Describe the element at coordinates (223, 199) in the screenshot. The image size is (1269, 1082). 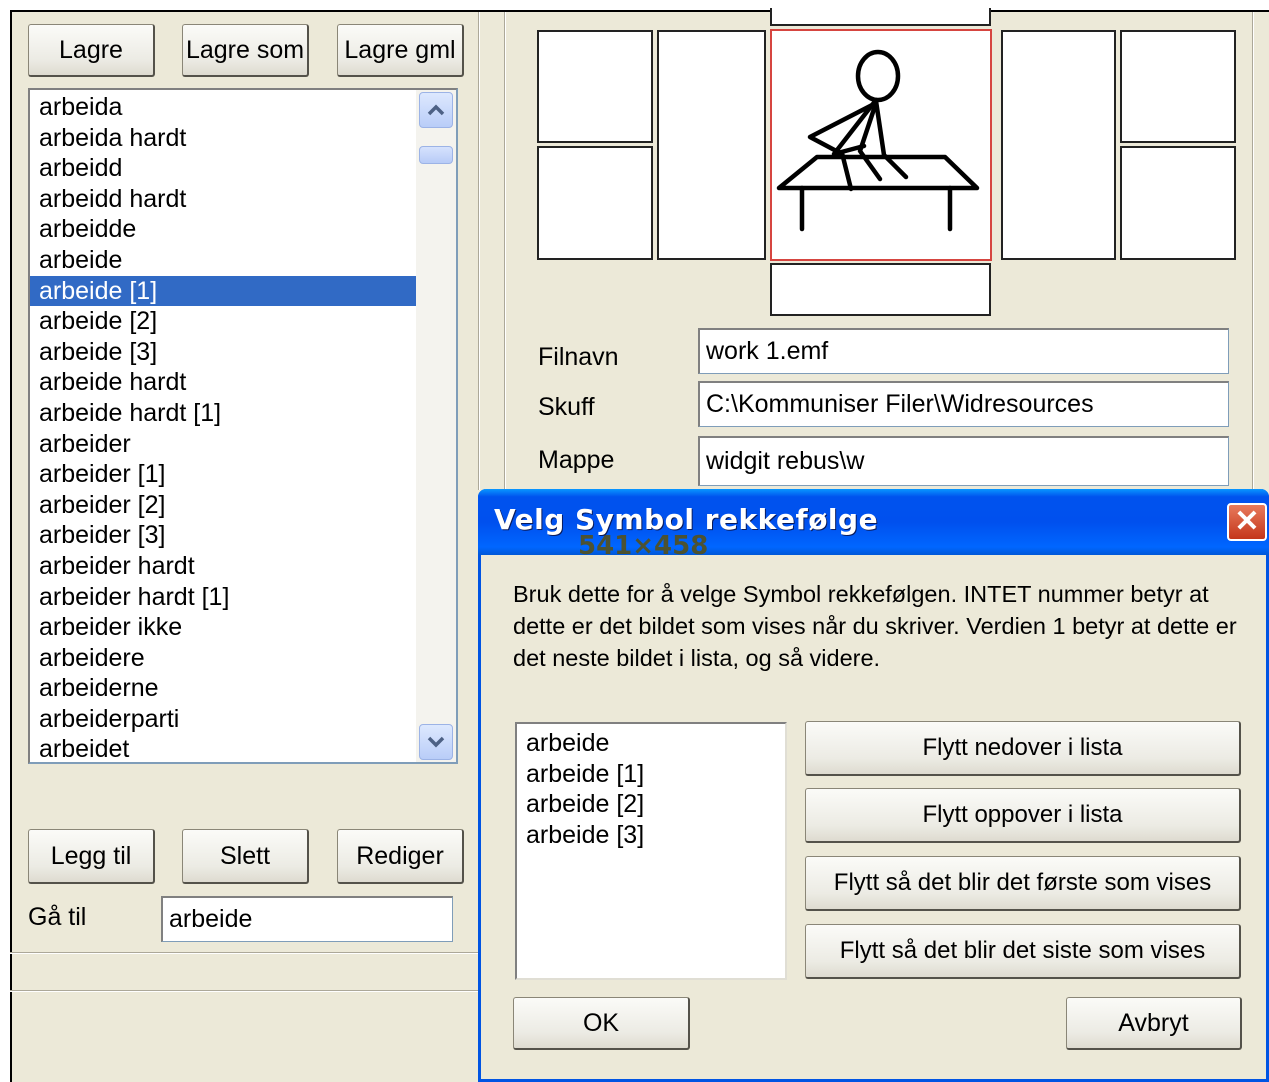
I see `list-item: arbeidd hardt` at that location.